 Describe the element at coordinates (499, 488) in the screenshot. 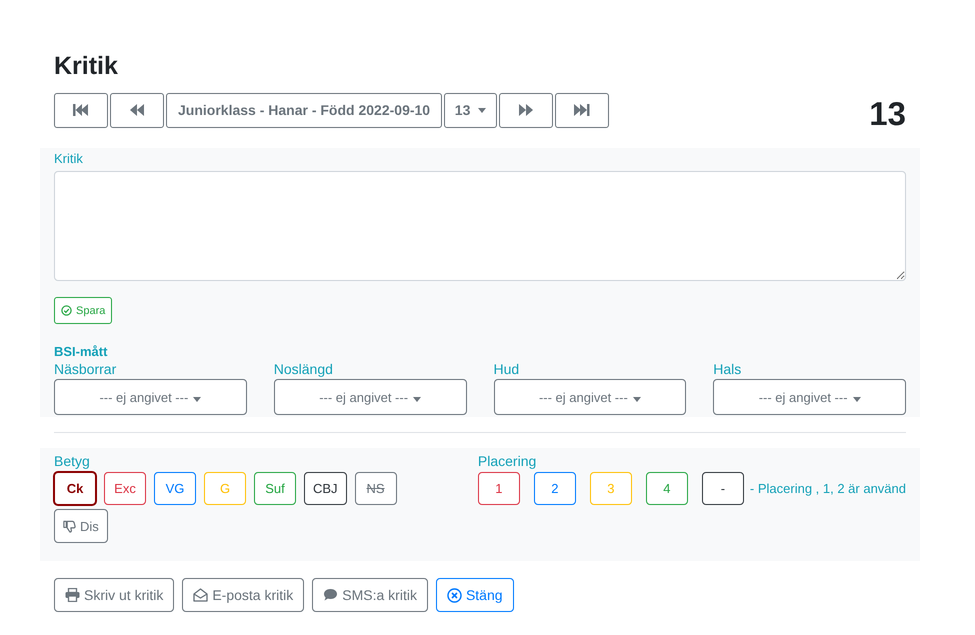

I see `placement-button: 1` at that location.